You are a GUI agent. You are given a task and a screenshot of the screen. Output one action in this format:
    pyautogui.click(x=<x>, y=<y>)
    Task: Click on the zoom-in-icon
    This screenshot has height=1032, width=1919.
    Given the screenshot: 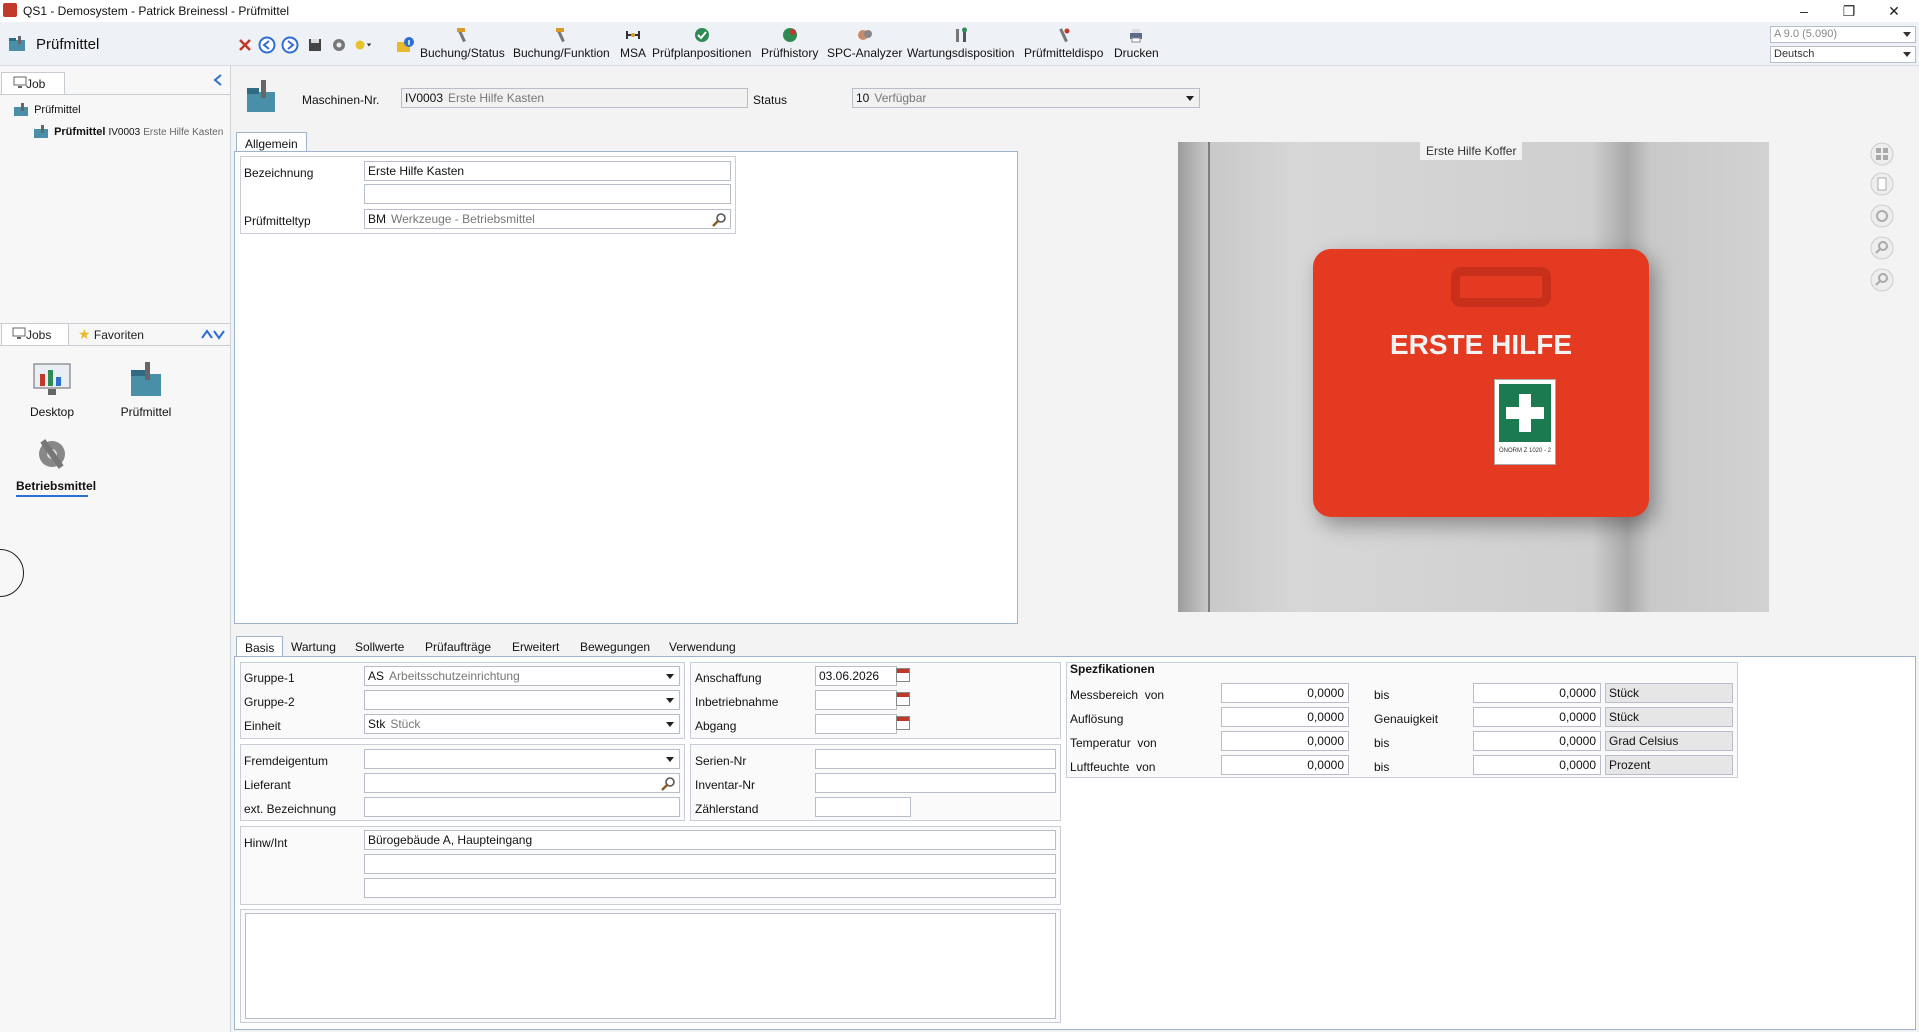 What is the action you would take?
    pyautogui.click(x=1882, y=248)
    